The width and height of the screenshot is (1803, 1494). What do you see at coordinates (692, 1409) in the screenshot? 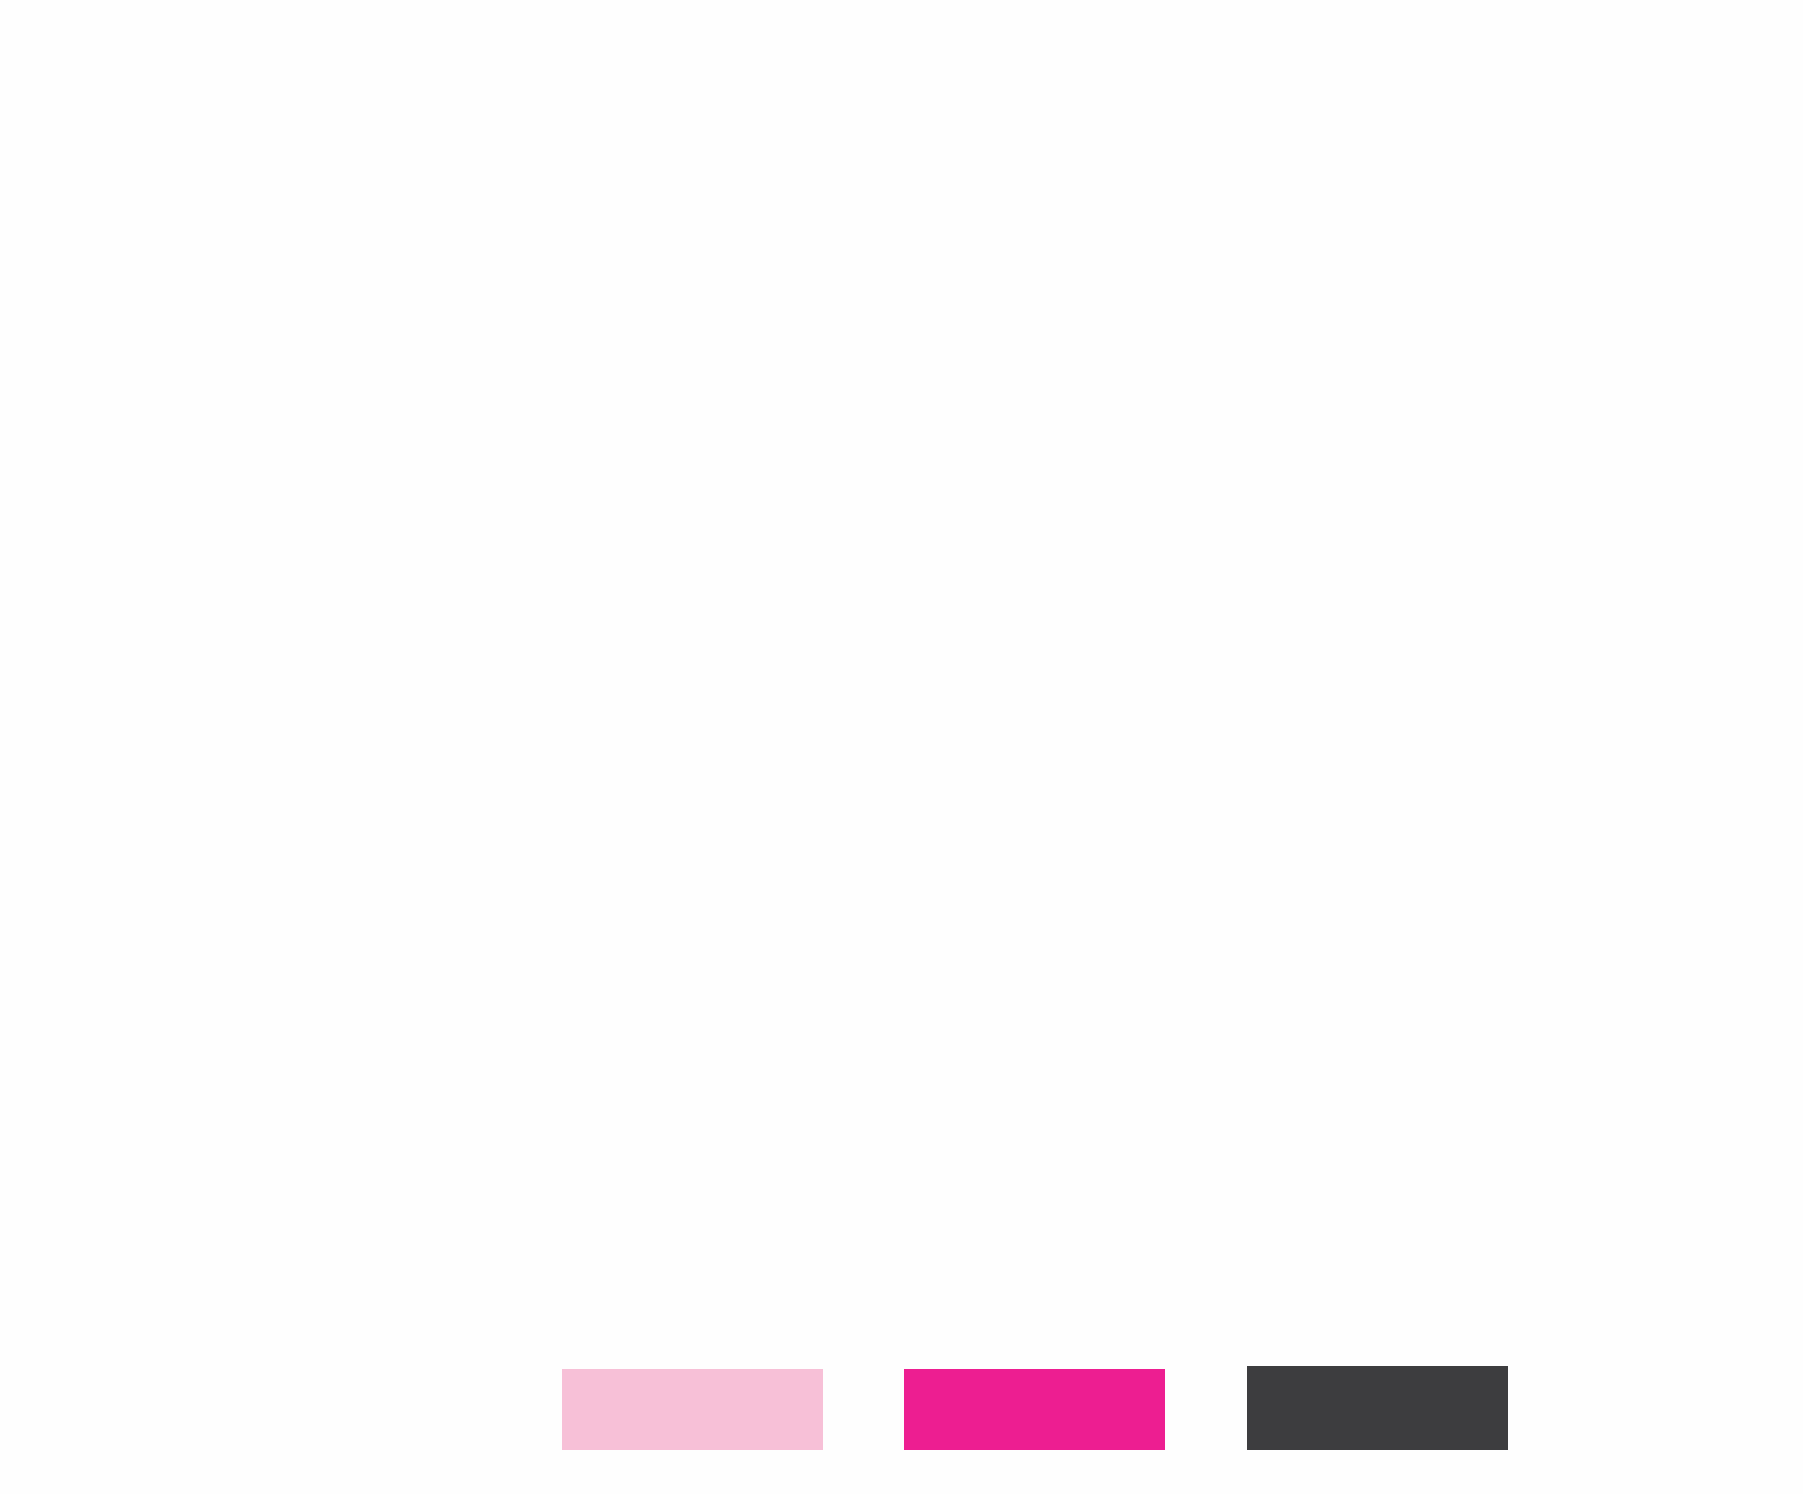
I see `color-swatch-light-pink` at bounding box center [692, 1409].